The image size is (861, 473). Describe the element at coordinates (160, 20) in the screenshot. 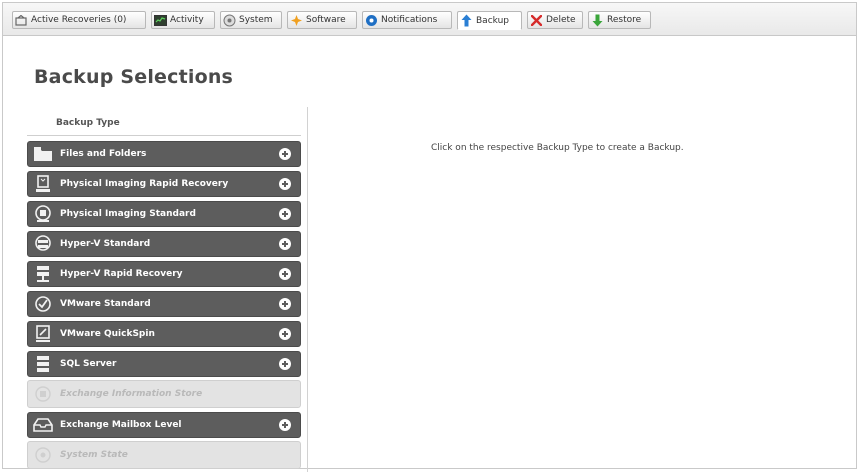

I see `activity-icon` at that location.